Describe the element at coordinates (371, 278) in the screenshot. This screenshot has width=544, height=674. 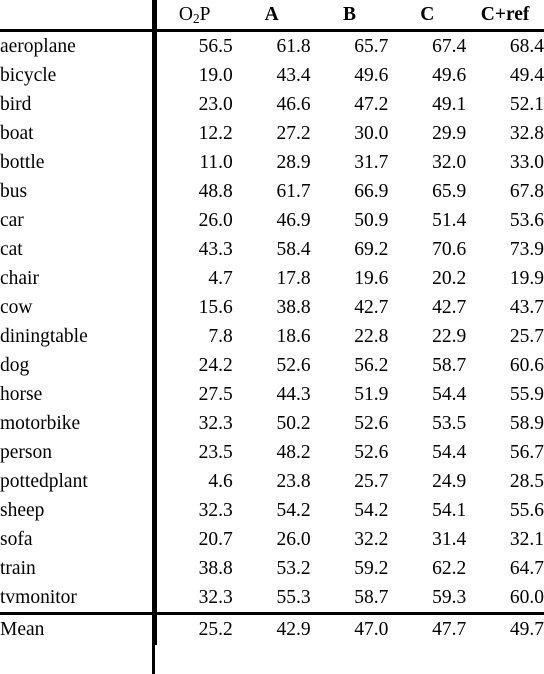
I see `cell-b: 19.6` at that location.